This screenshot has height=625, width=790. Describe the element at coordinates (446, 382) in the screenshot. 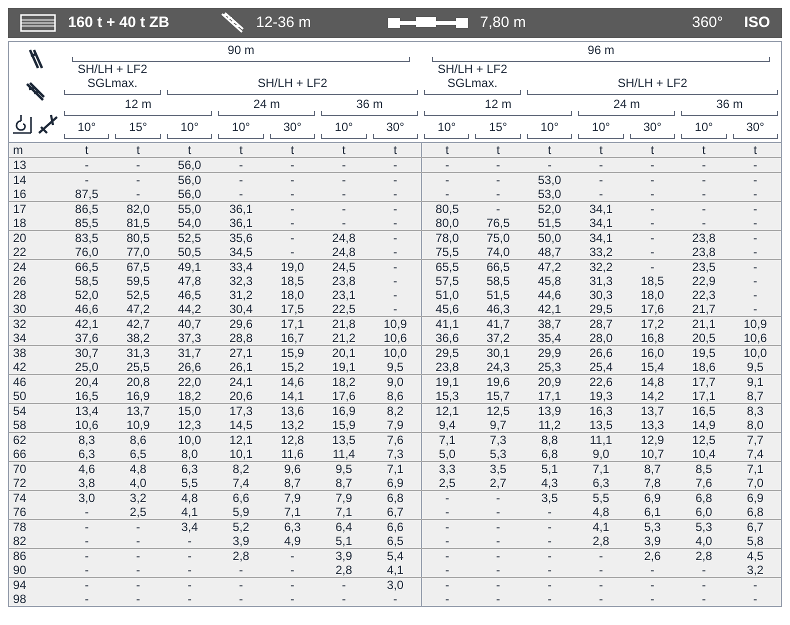

I see `load-cell: 19,1` at that location.